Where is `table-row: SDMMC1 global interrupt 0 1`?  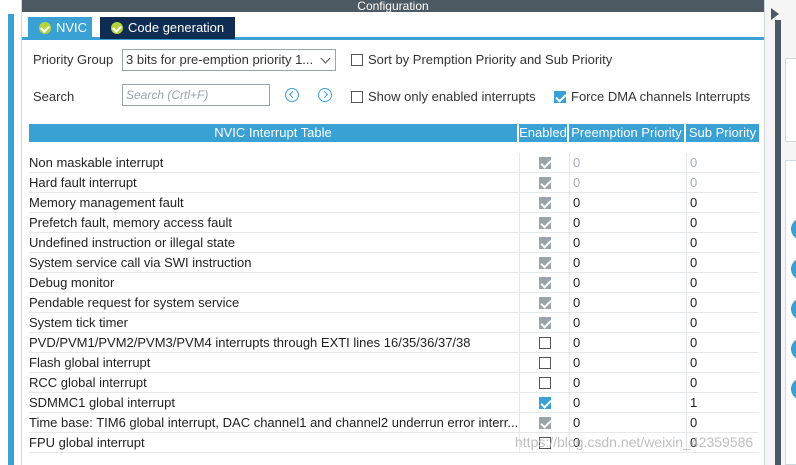
table-row: SDMMC1 global interrupt 0 1 is located at coordinates (394, 403).